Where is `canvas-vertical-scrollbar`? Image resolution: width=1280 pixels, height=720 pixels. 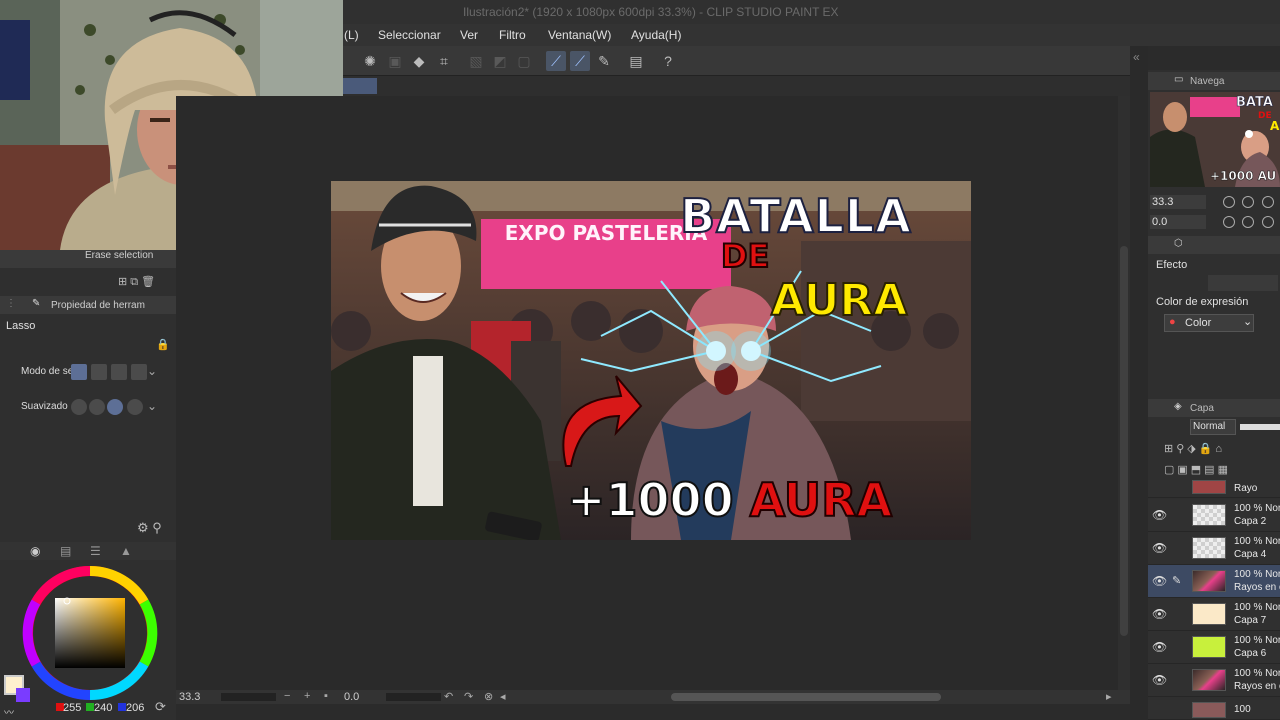 canvas-vertical-scrollbar is located at coordinates (1124, 393).